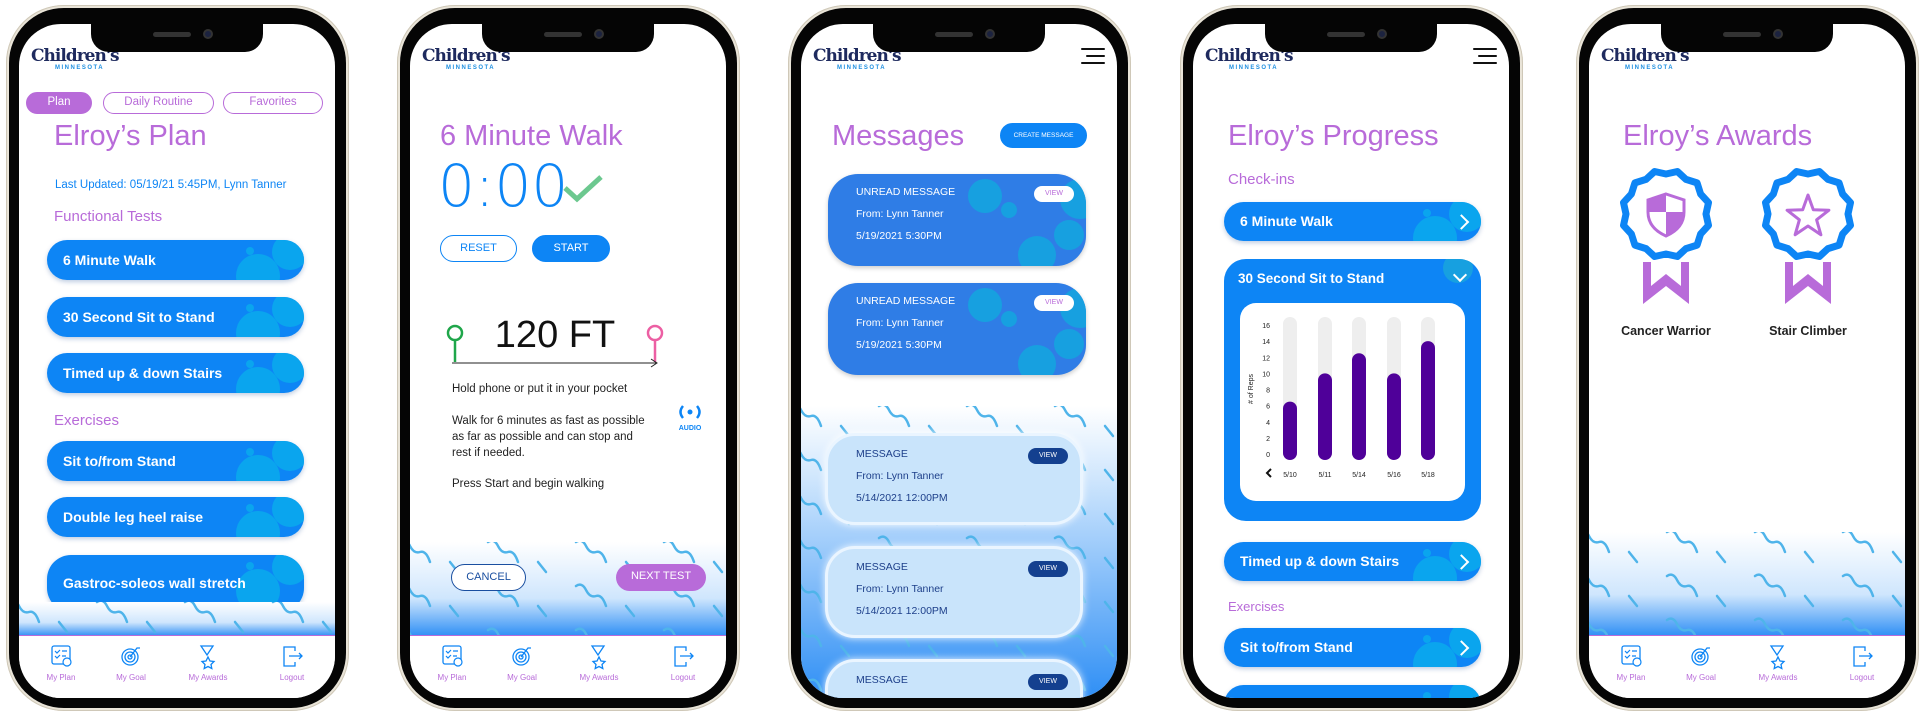 Image resolution: width=1926 pixels, height=716 pixels. Describe the element at coordinates (540, 389) in the screenshot. I see `instruction-1: Hold phone or put it in your pocket` at that location.